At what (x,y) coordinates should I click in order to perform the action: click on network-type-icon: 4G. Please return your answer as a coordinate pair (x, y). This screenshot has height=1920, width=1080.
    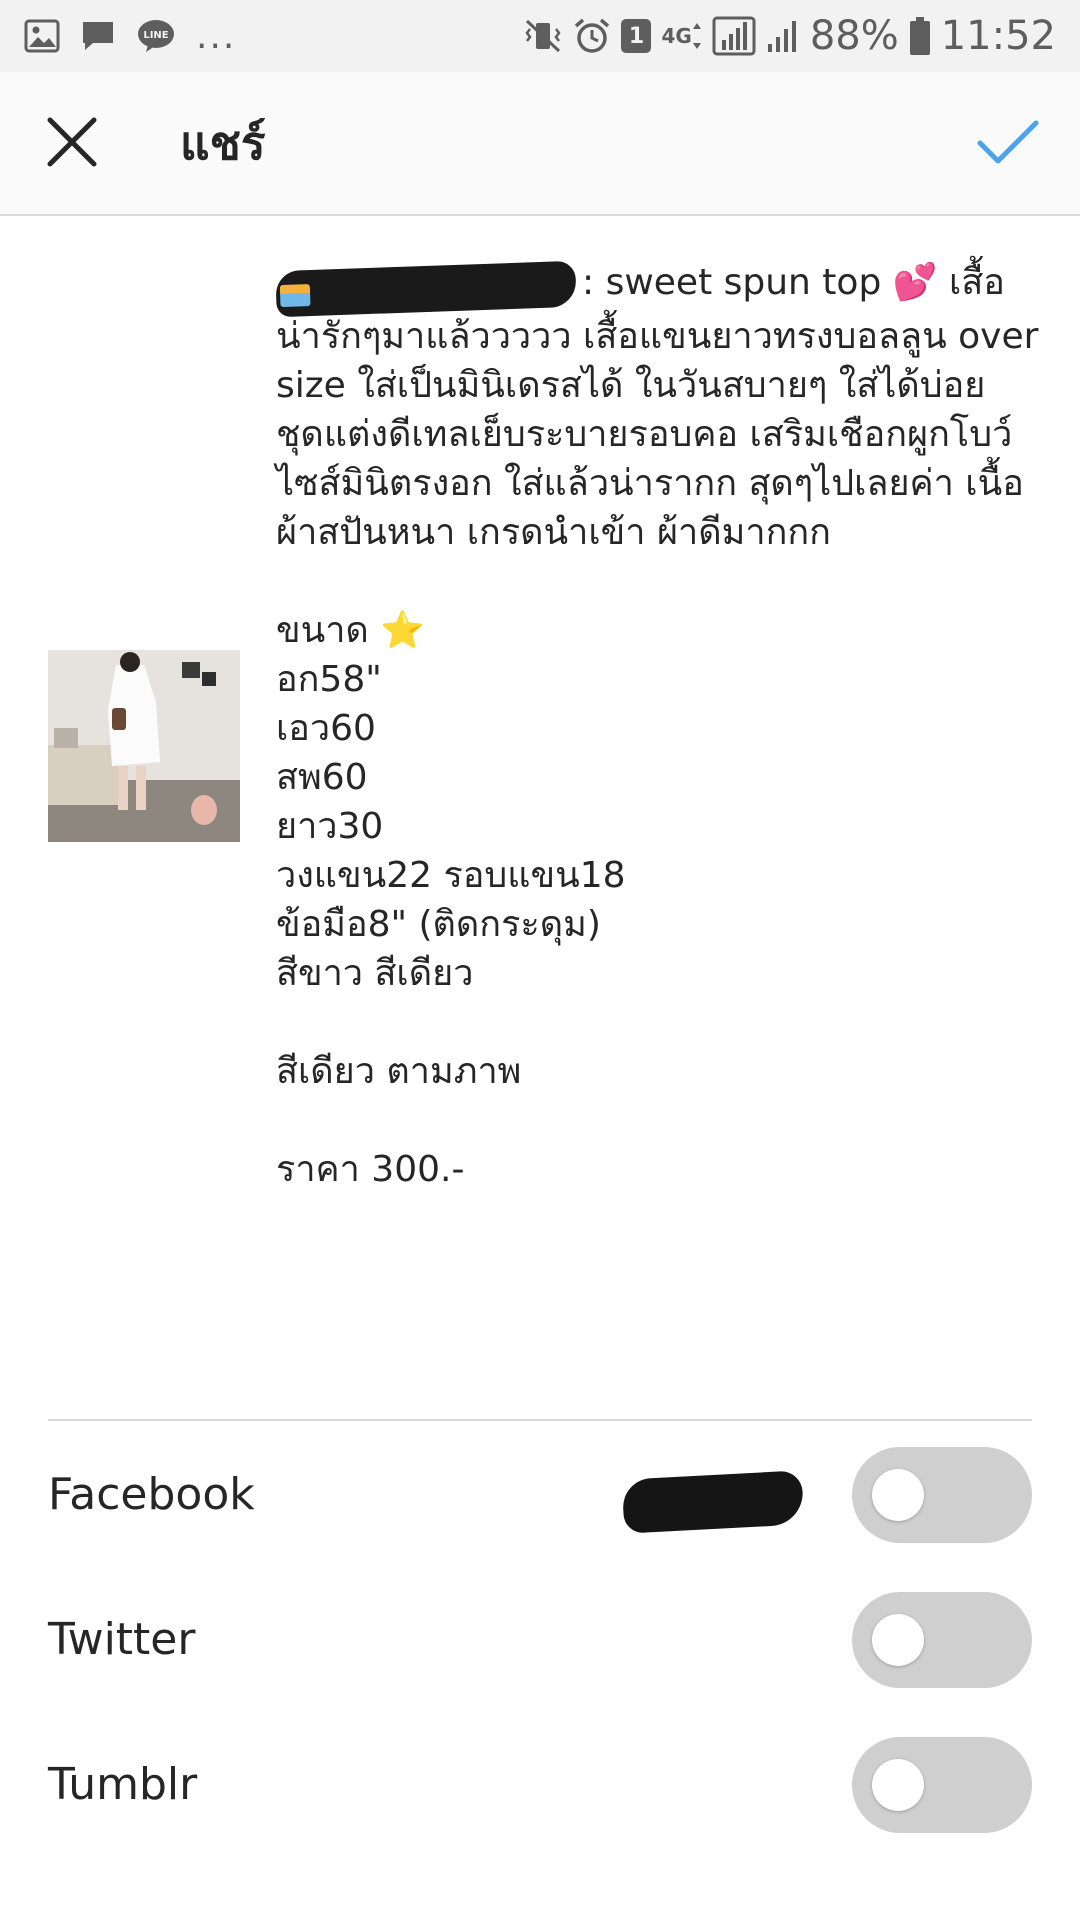
    Looking at the image, I should click on (681, 36).